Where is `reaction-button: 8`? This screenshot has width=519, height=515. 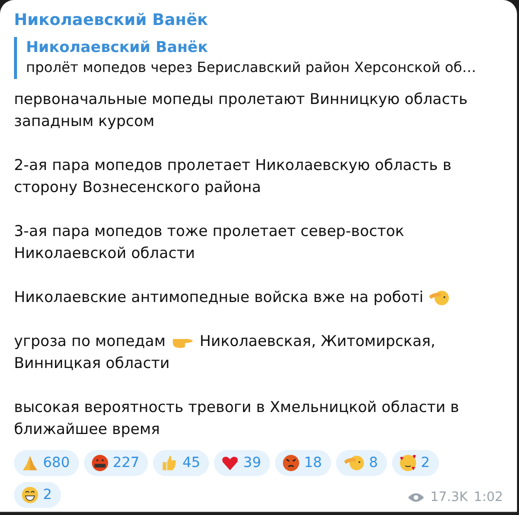
reaction-button: 8 is located at coordinates (361, 463).